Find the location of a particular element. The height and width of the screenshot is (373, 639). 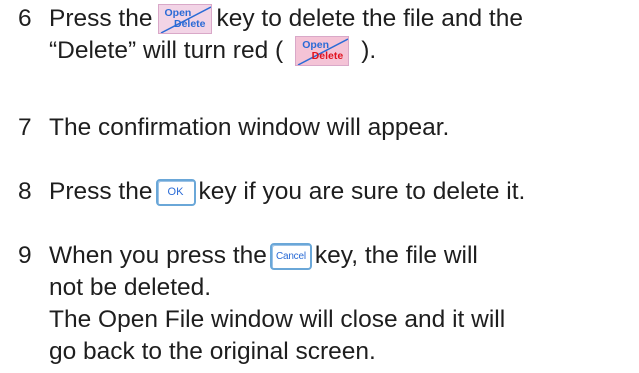

step-text: When you press the is located at coordinates (158, 255).